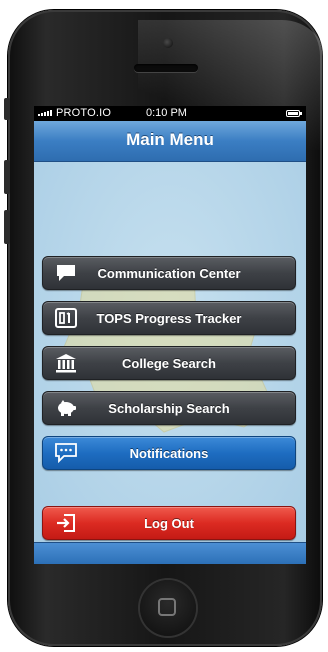 Image resolution: width=328 pixels, height=652 pixels. I want to click on navigation-bar: Main Menu, so click(170, 141).